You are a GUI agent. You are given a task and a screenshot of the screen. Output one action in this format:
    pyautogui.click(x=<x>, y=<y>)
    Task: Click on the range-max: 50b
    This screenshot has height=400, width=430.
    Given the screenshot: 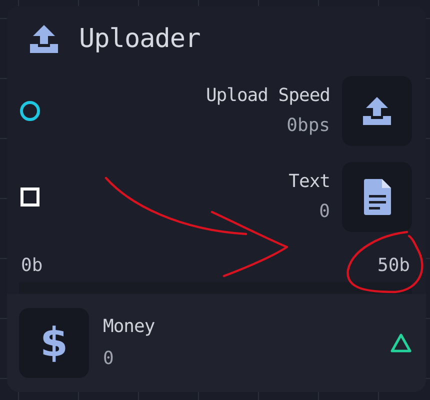 What is the action you would take?
    pyautogui.click(x=393, y=265)
    